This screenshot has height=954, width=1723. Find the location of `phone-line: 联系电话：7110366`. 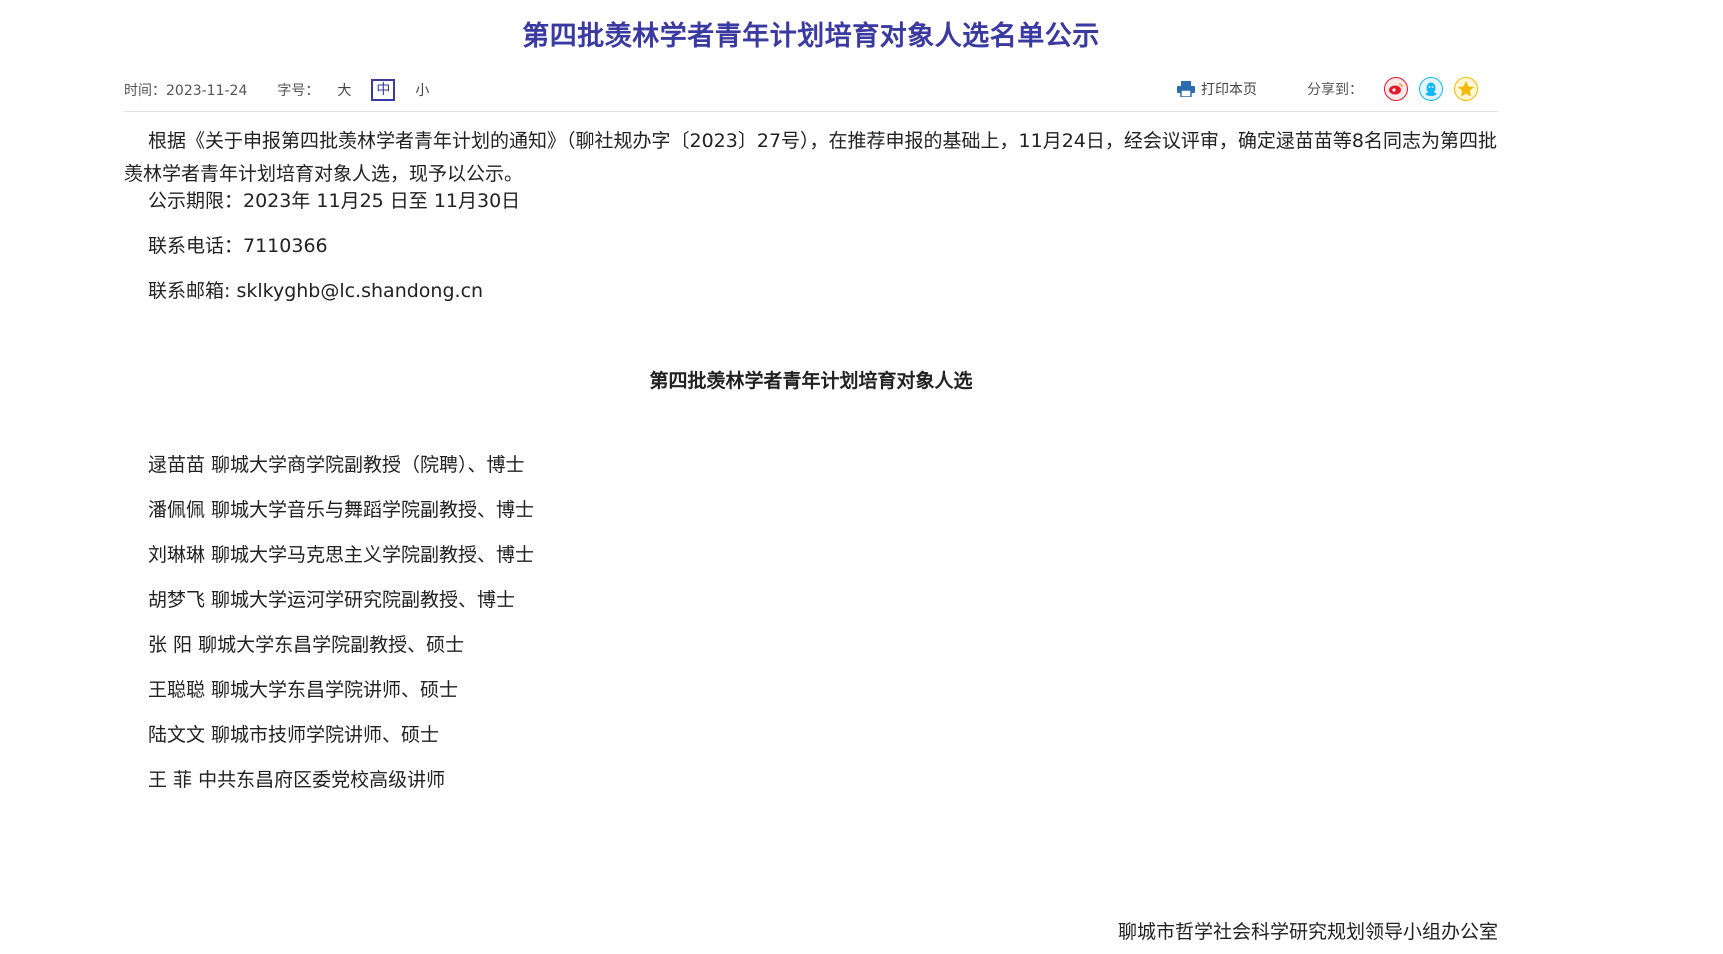

phone-line: 联系电话：7110366 is located at coordinates (238, 246).